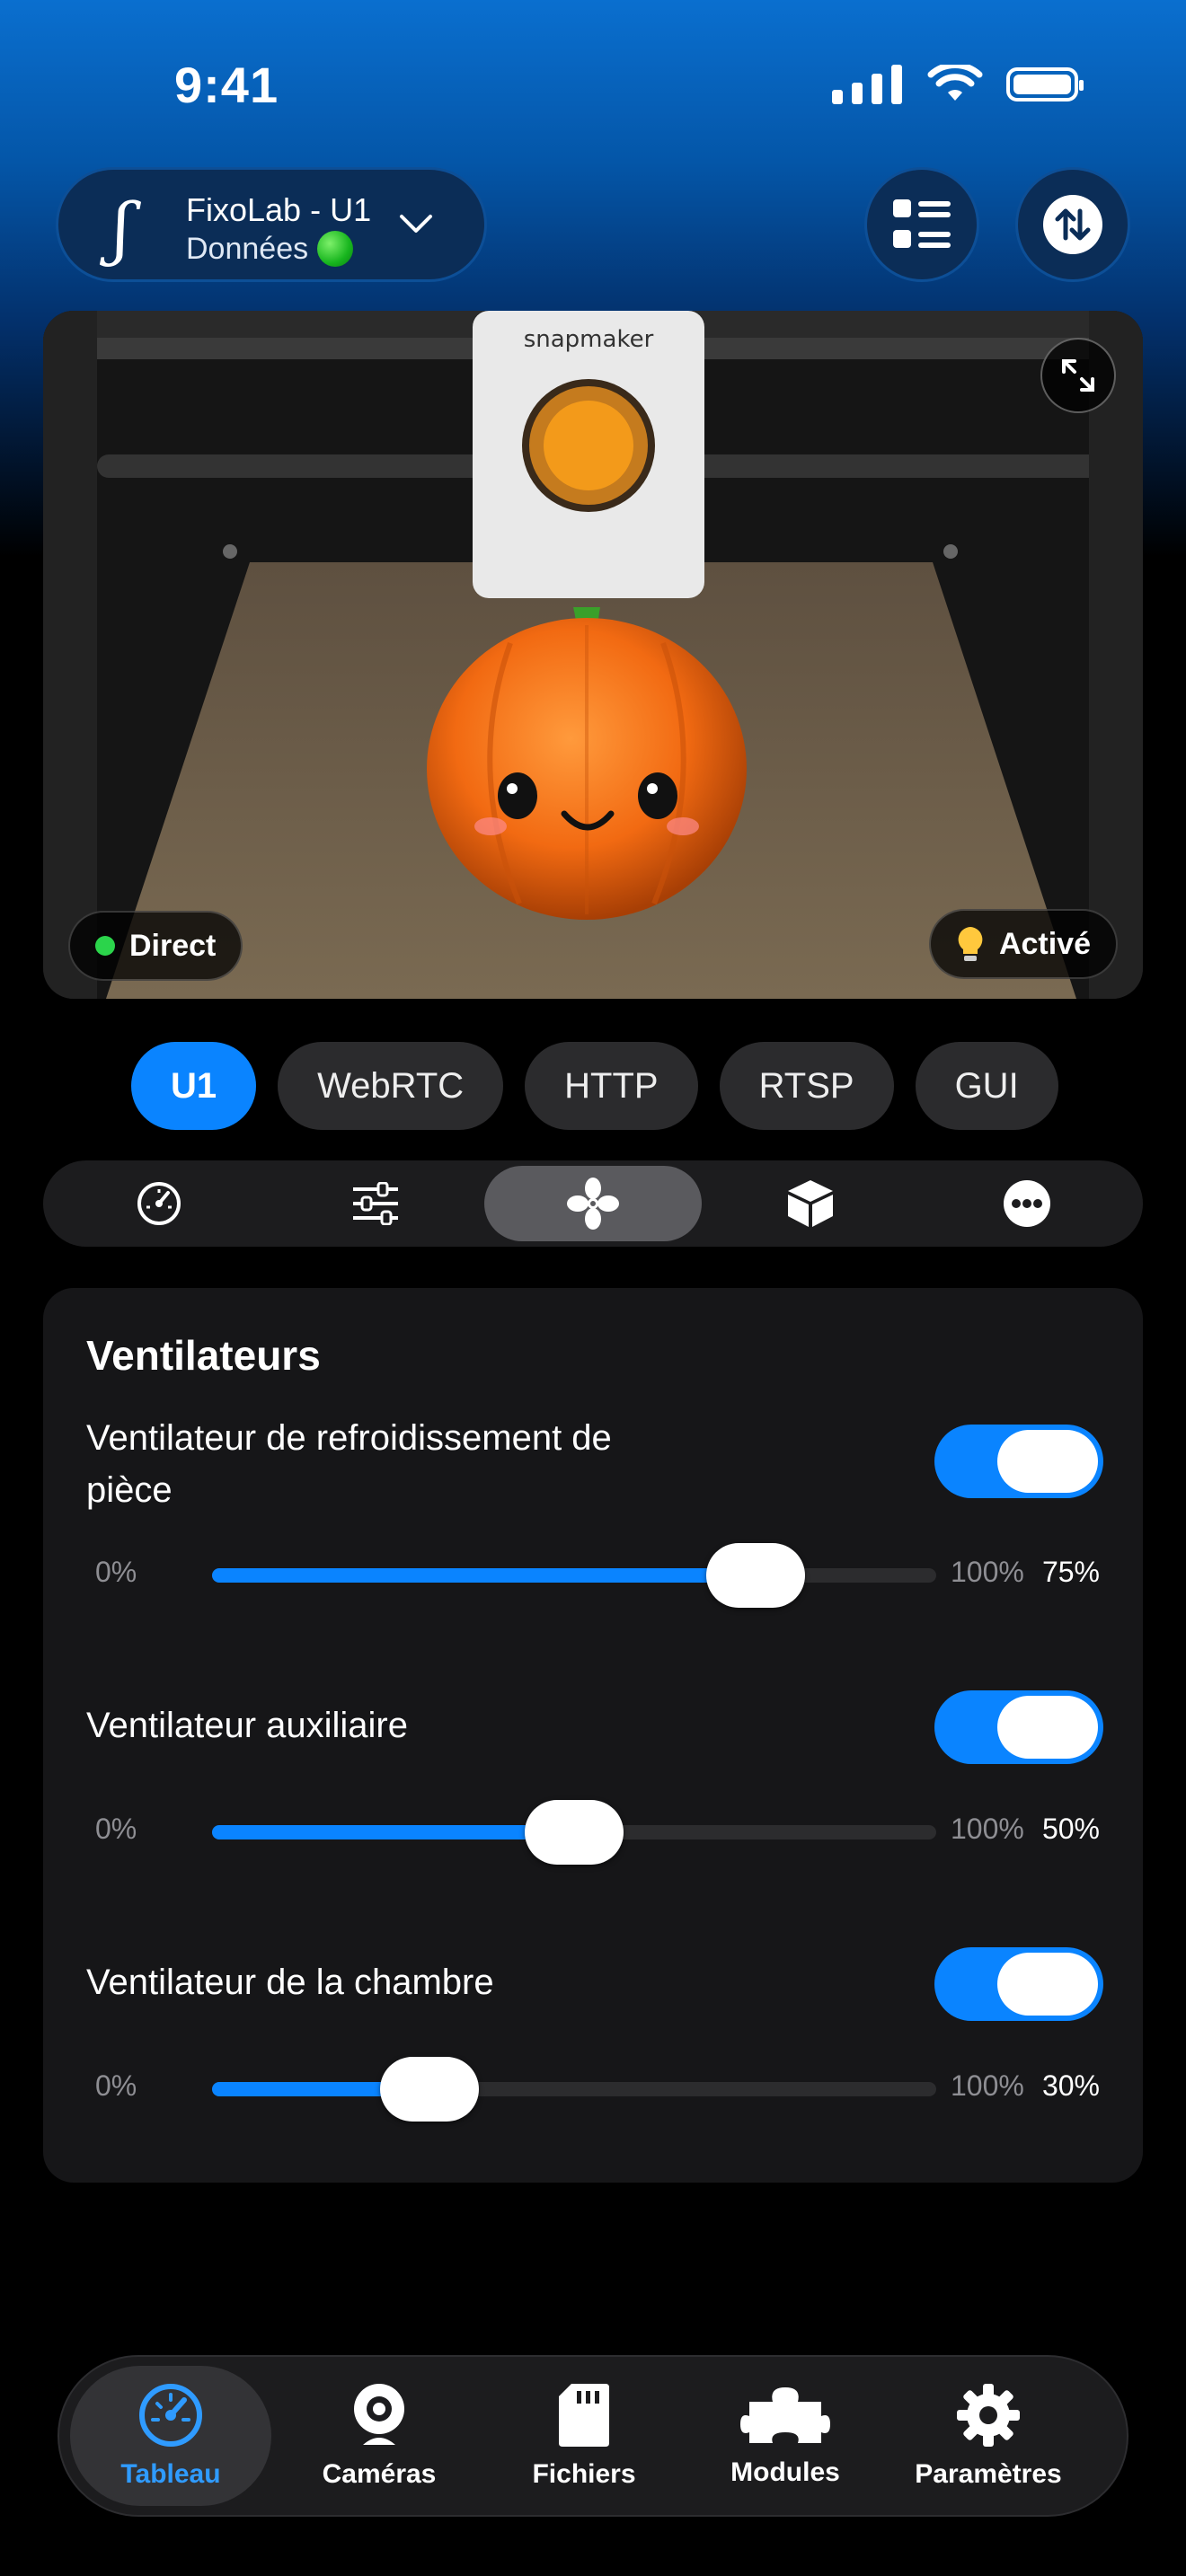  I want to click on tab-modules: Modules, so click(785, 2436).